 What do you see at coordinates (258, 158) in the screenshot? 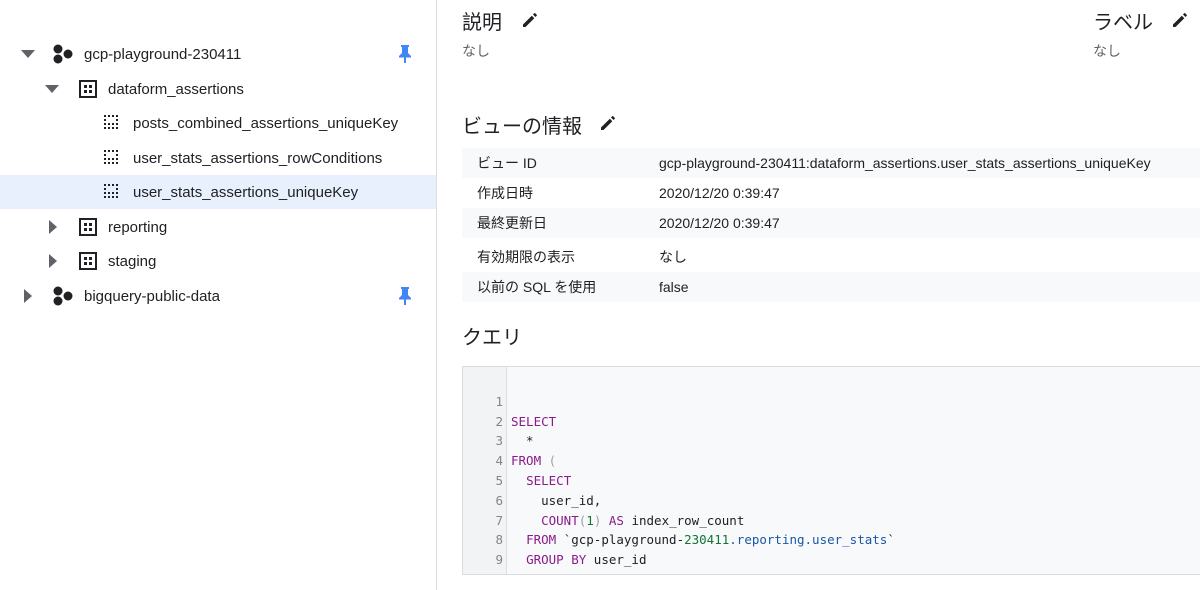
I see `tree-item-label: user_stats_assertions_rowConditions` at bounding box center [258, 158].